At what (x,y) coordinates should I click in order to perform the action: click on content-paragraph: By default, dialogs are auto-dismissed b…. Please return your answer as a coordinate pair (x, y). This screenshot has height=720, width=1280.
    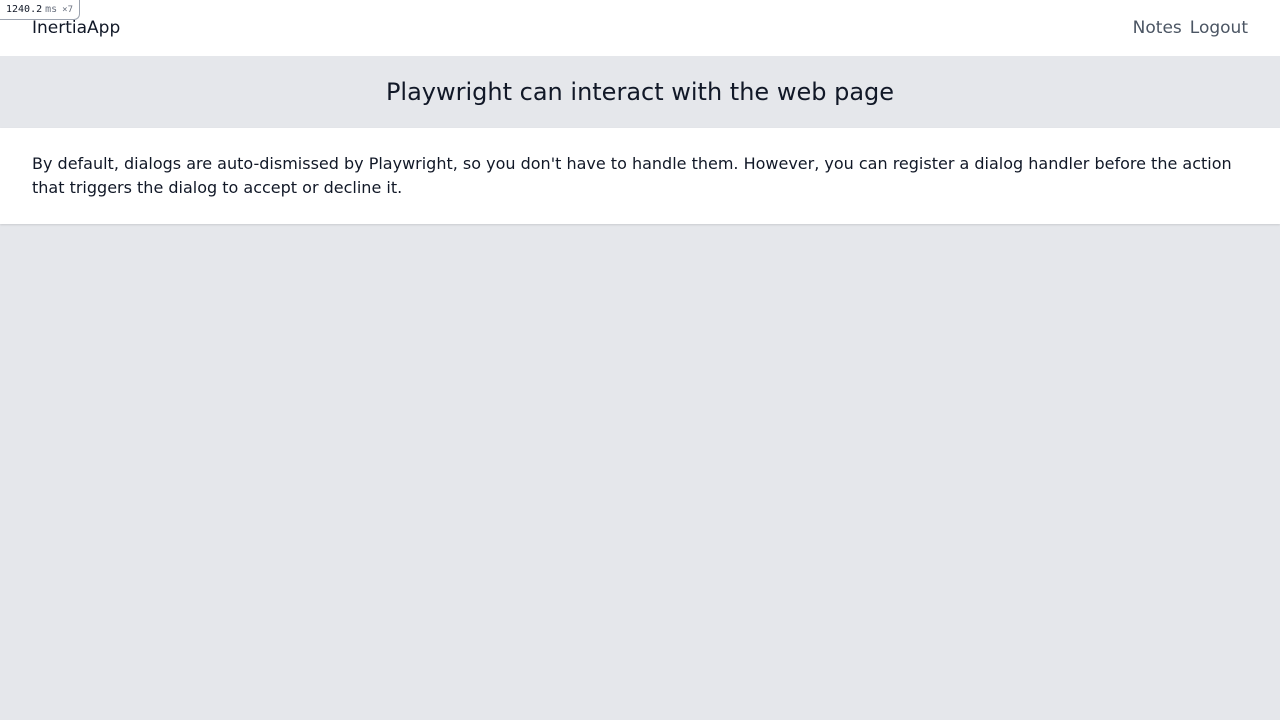
    Looking at the image, I should click on (632, 175).